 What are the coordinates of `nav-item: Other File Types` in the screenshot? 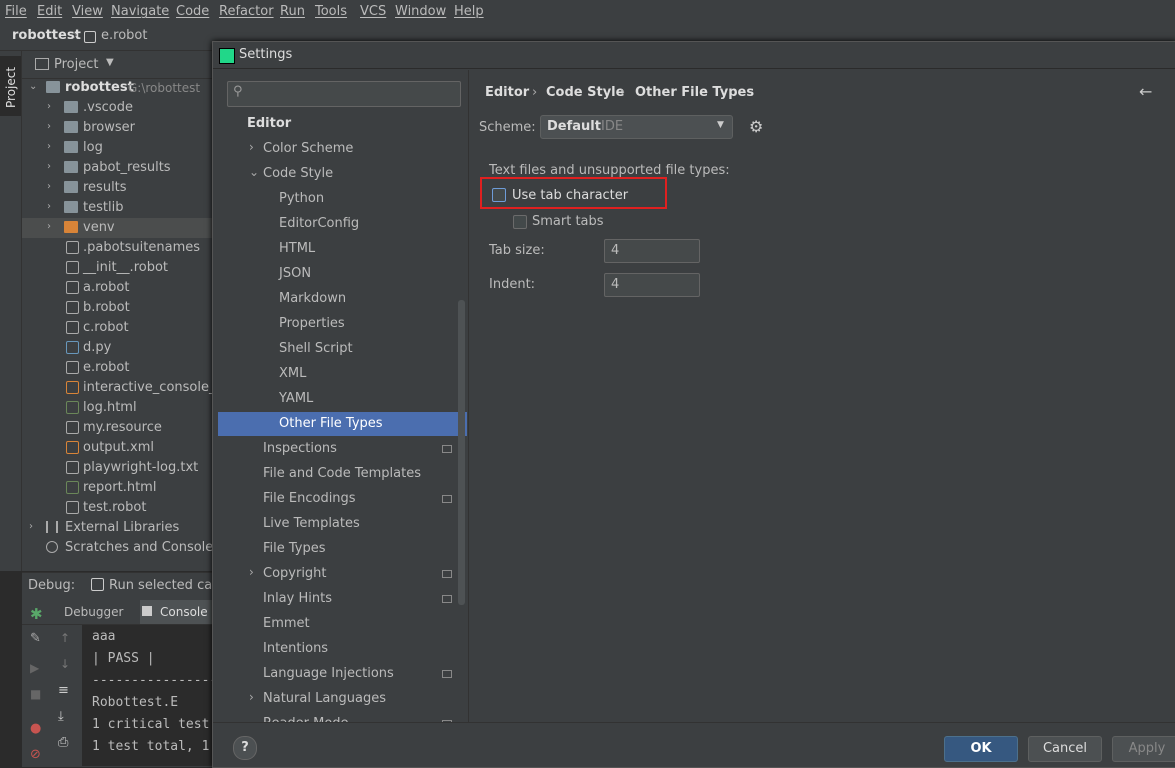 It's located at (342, 424).